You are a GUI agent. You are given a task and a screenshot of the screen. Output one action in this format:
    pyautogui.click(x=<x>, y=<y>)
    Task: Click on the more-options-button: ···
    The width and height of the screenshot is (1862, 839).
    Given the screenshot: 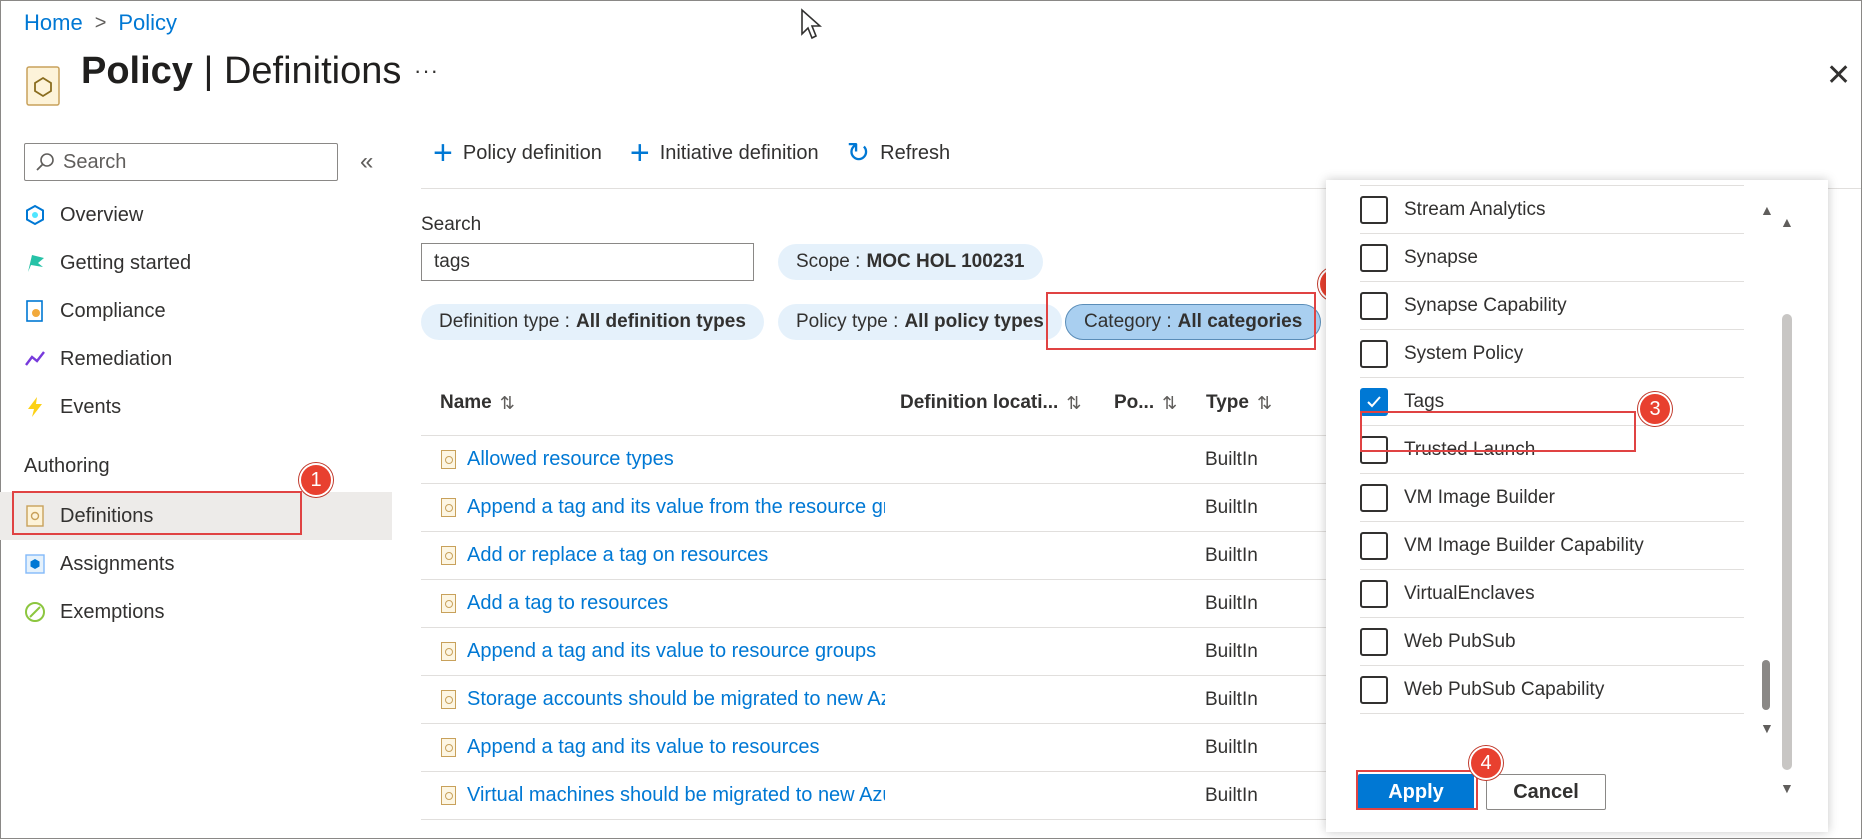 What is the action you would take?
    pyautogui.click(x=426, y=71)
    